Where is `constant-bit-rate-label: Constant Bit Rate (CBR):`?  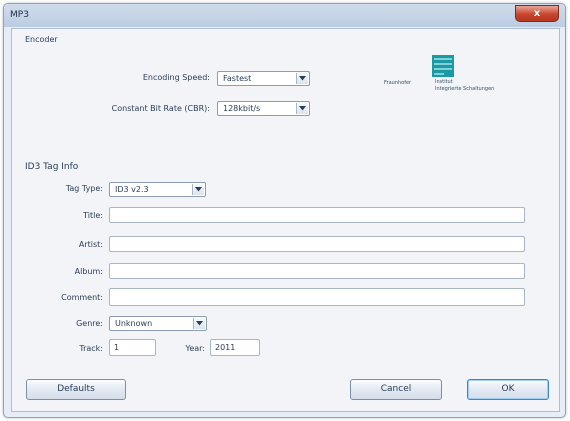
constant-bit-rate-label: Constant Bit Rate (CBR): is located at coordinates (160, 108).